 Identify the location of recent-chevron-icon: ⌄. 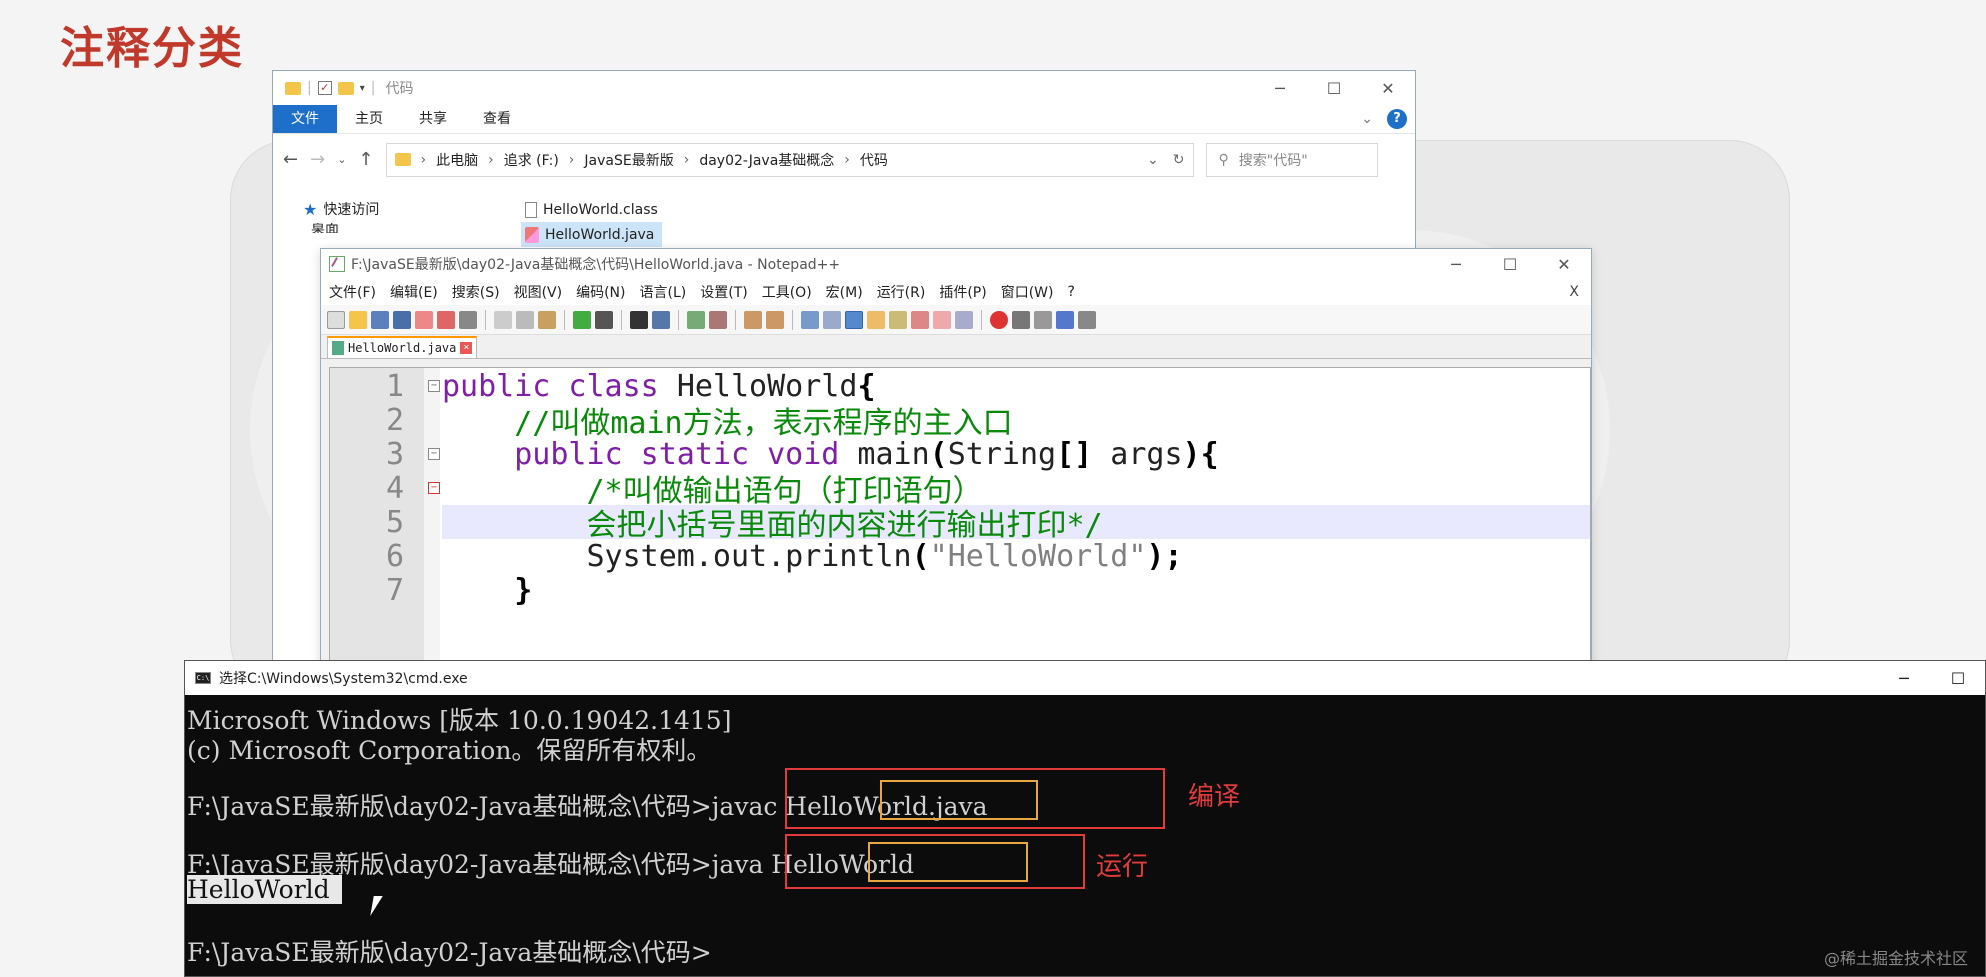
(341, 159).